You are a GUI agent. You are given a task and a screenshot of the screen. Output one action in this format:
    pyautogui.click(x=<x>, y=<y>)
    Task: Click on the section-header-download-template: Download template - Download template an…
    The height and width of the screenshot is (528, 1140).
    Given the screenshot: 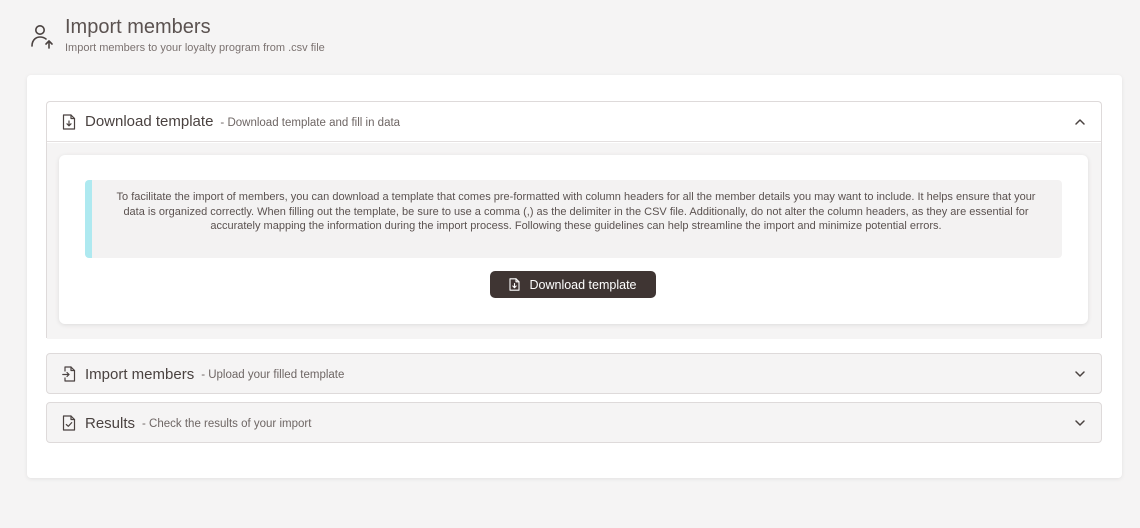 What is the action you would take?
    pyautogui.click(x=574, y=122)
    